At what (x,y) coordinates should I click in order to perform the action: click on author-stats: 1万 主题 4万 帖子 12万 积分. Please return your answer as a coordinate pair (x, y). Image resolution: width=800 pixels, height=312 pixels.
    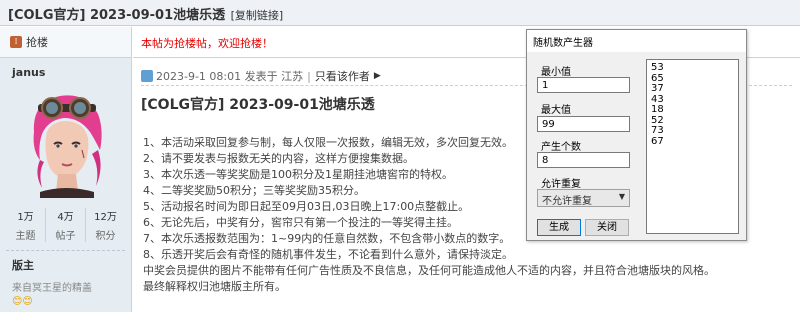
    Looking at the image, I should click on (65, 225).